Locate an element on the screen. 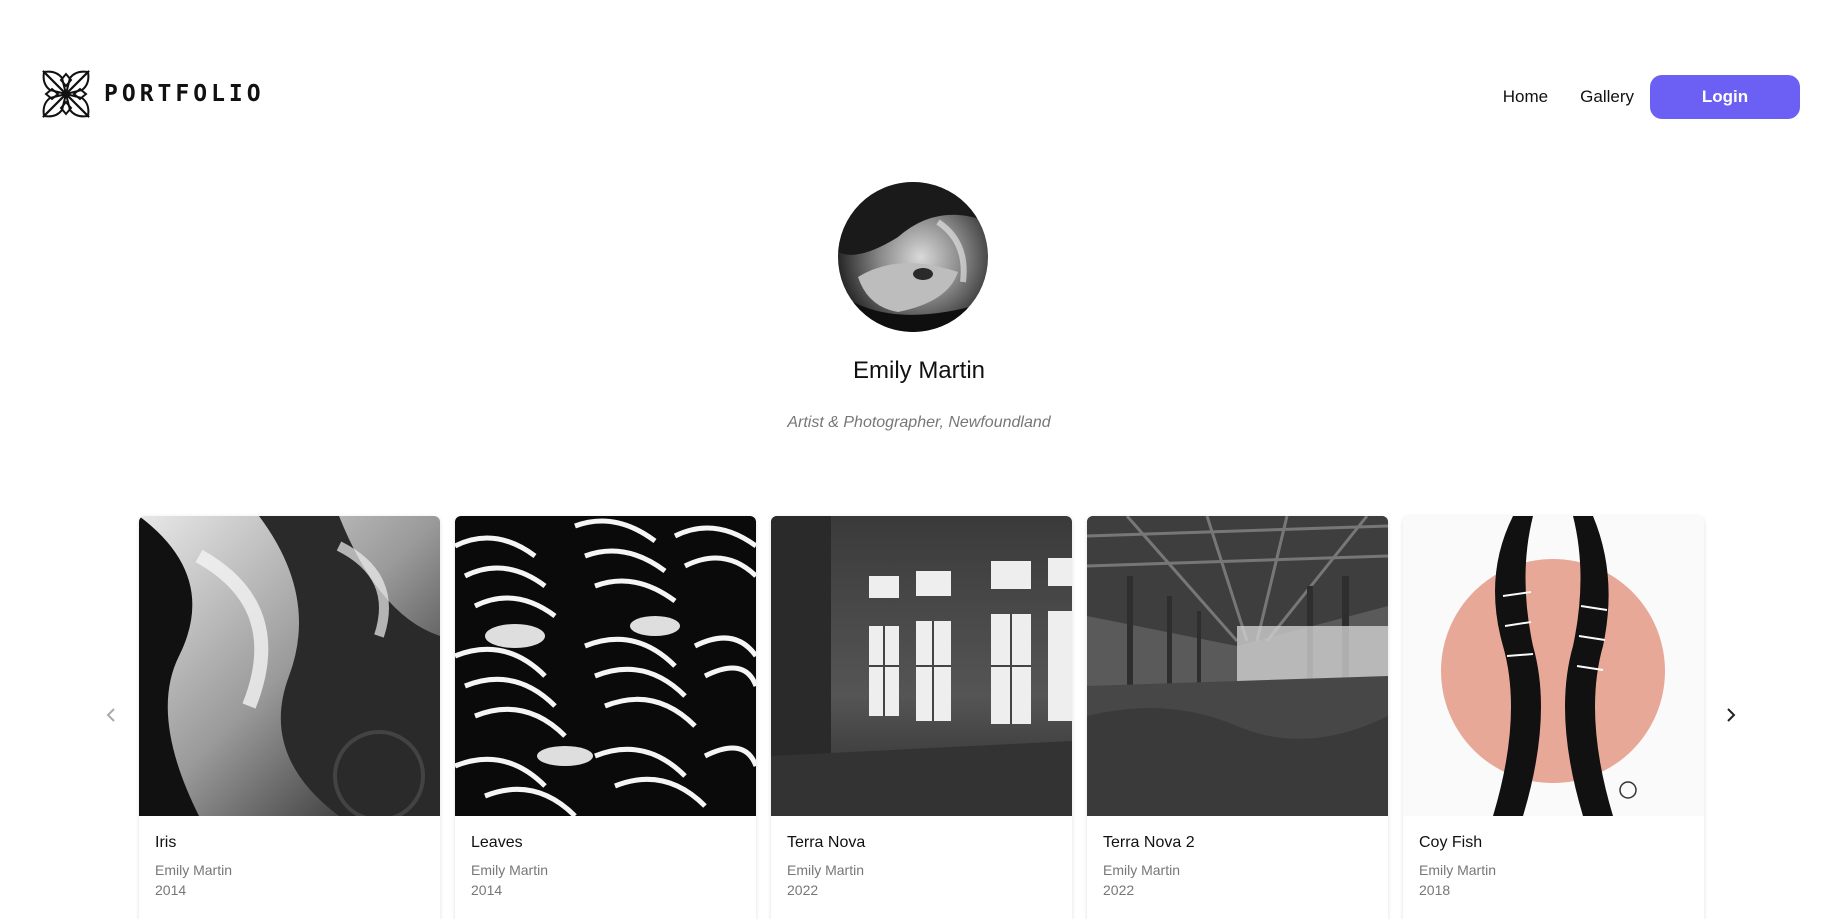  gallery-card-terra-nova-2: Terra Nova 2 Emily Martin 2022 is located at coordinates (1237, 717).